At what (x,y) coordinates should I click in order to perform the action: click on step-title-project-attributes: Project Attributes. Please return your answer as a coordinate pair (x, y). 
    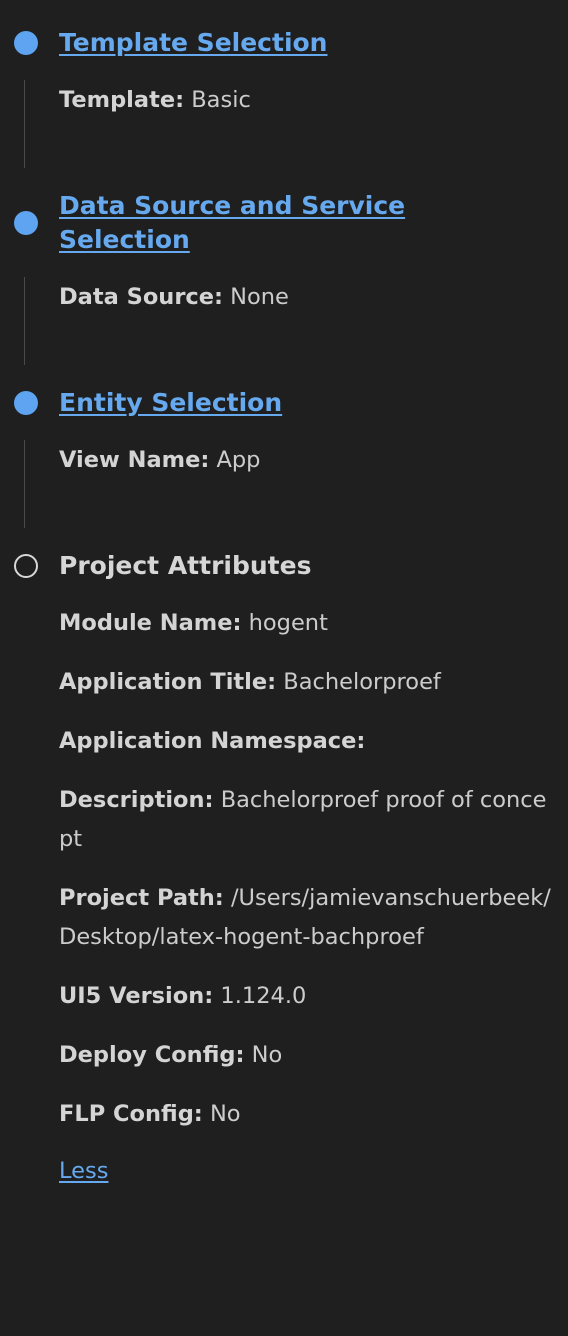
    Looking at the image, I should click on (185, 565).